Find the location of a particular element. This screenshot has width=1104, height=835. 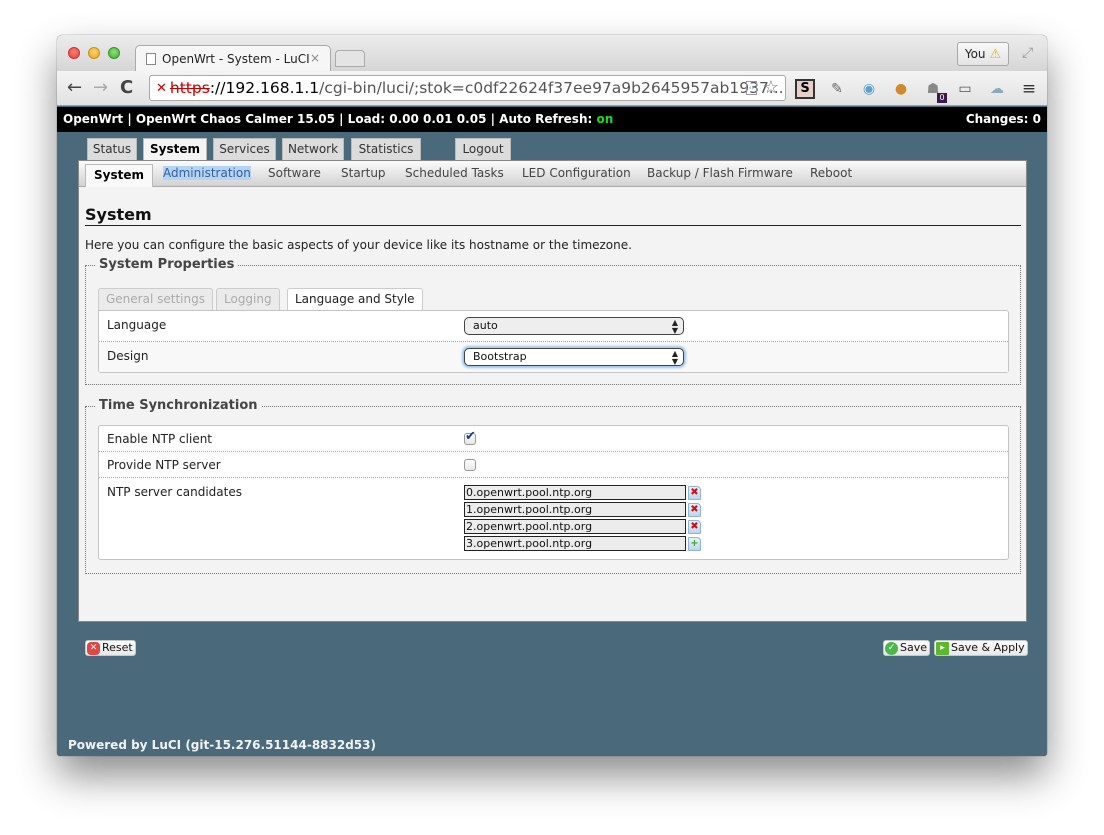

extension-cookie-icon: ● is located at coordinates (901, 89).